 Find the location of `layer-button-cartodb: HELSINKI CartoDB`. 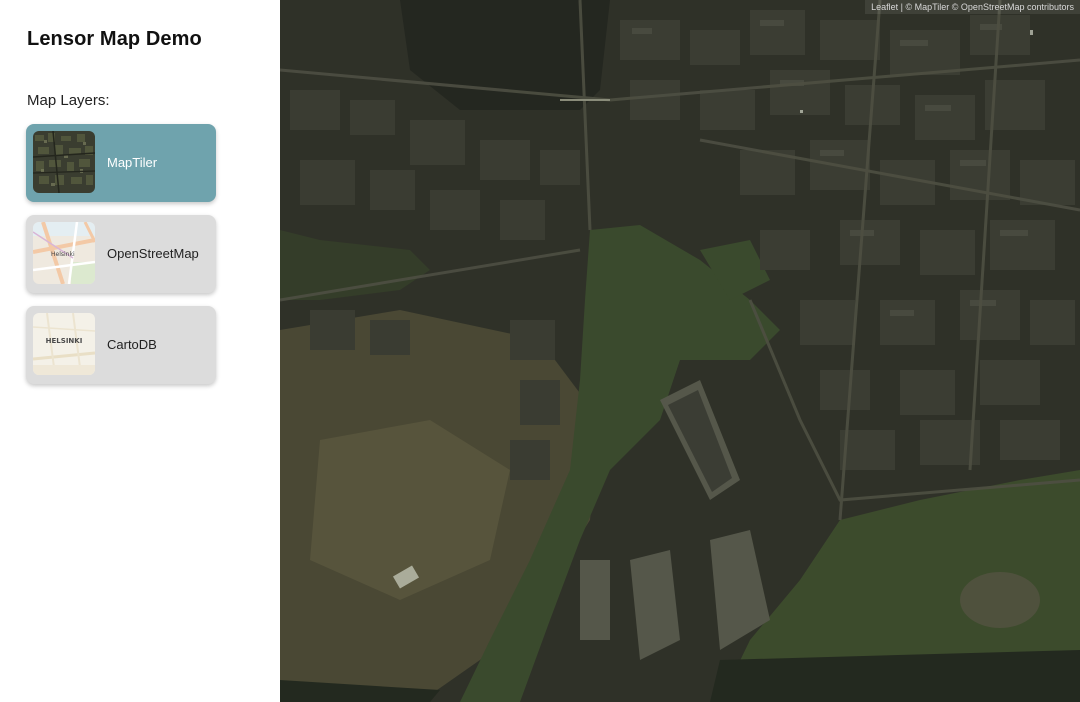

layer-button-cartodb: HELSINKI CartoDB is located at coordinates (121, 345).